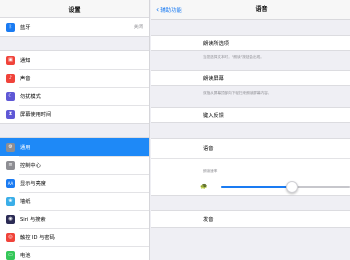  I want to click on typing-feedback-row: 键入反馈, so click(250, 115).